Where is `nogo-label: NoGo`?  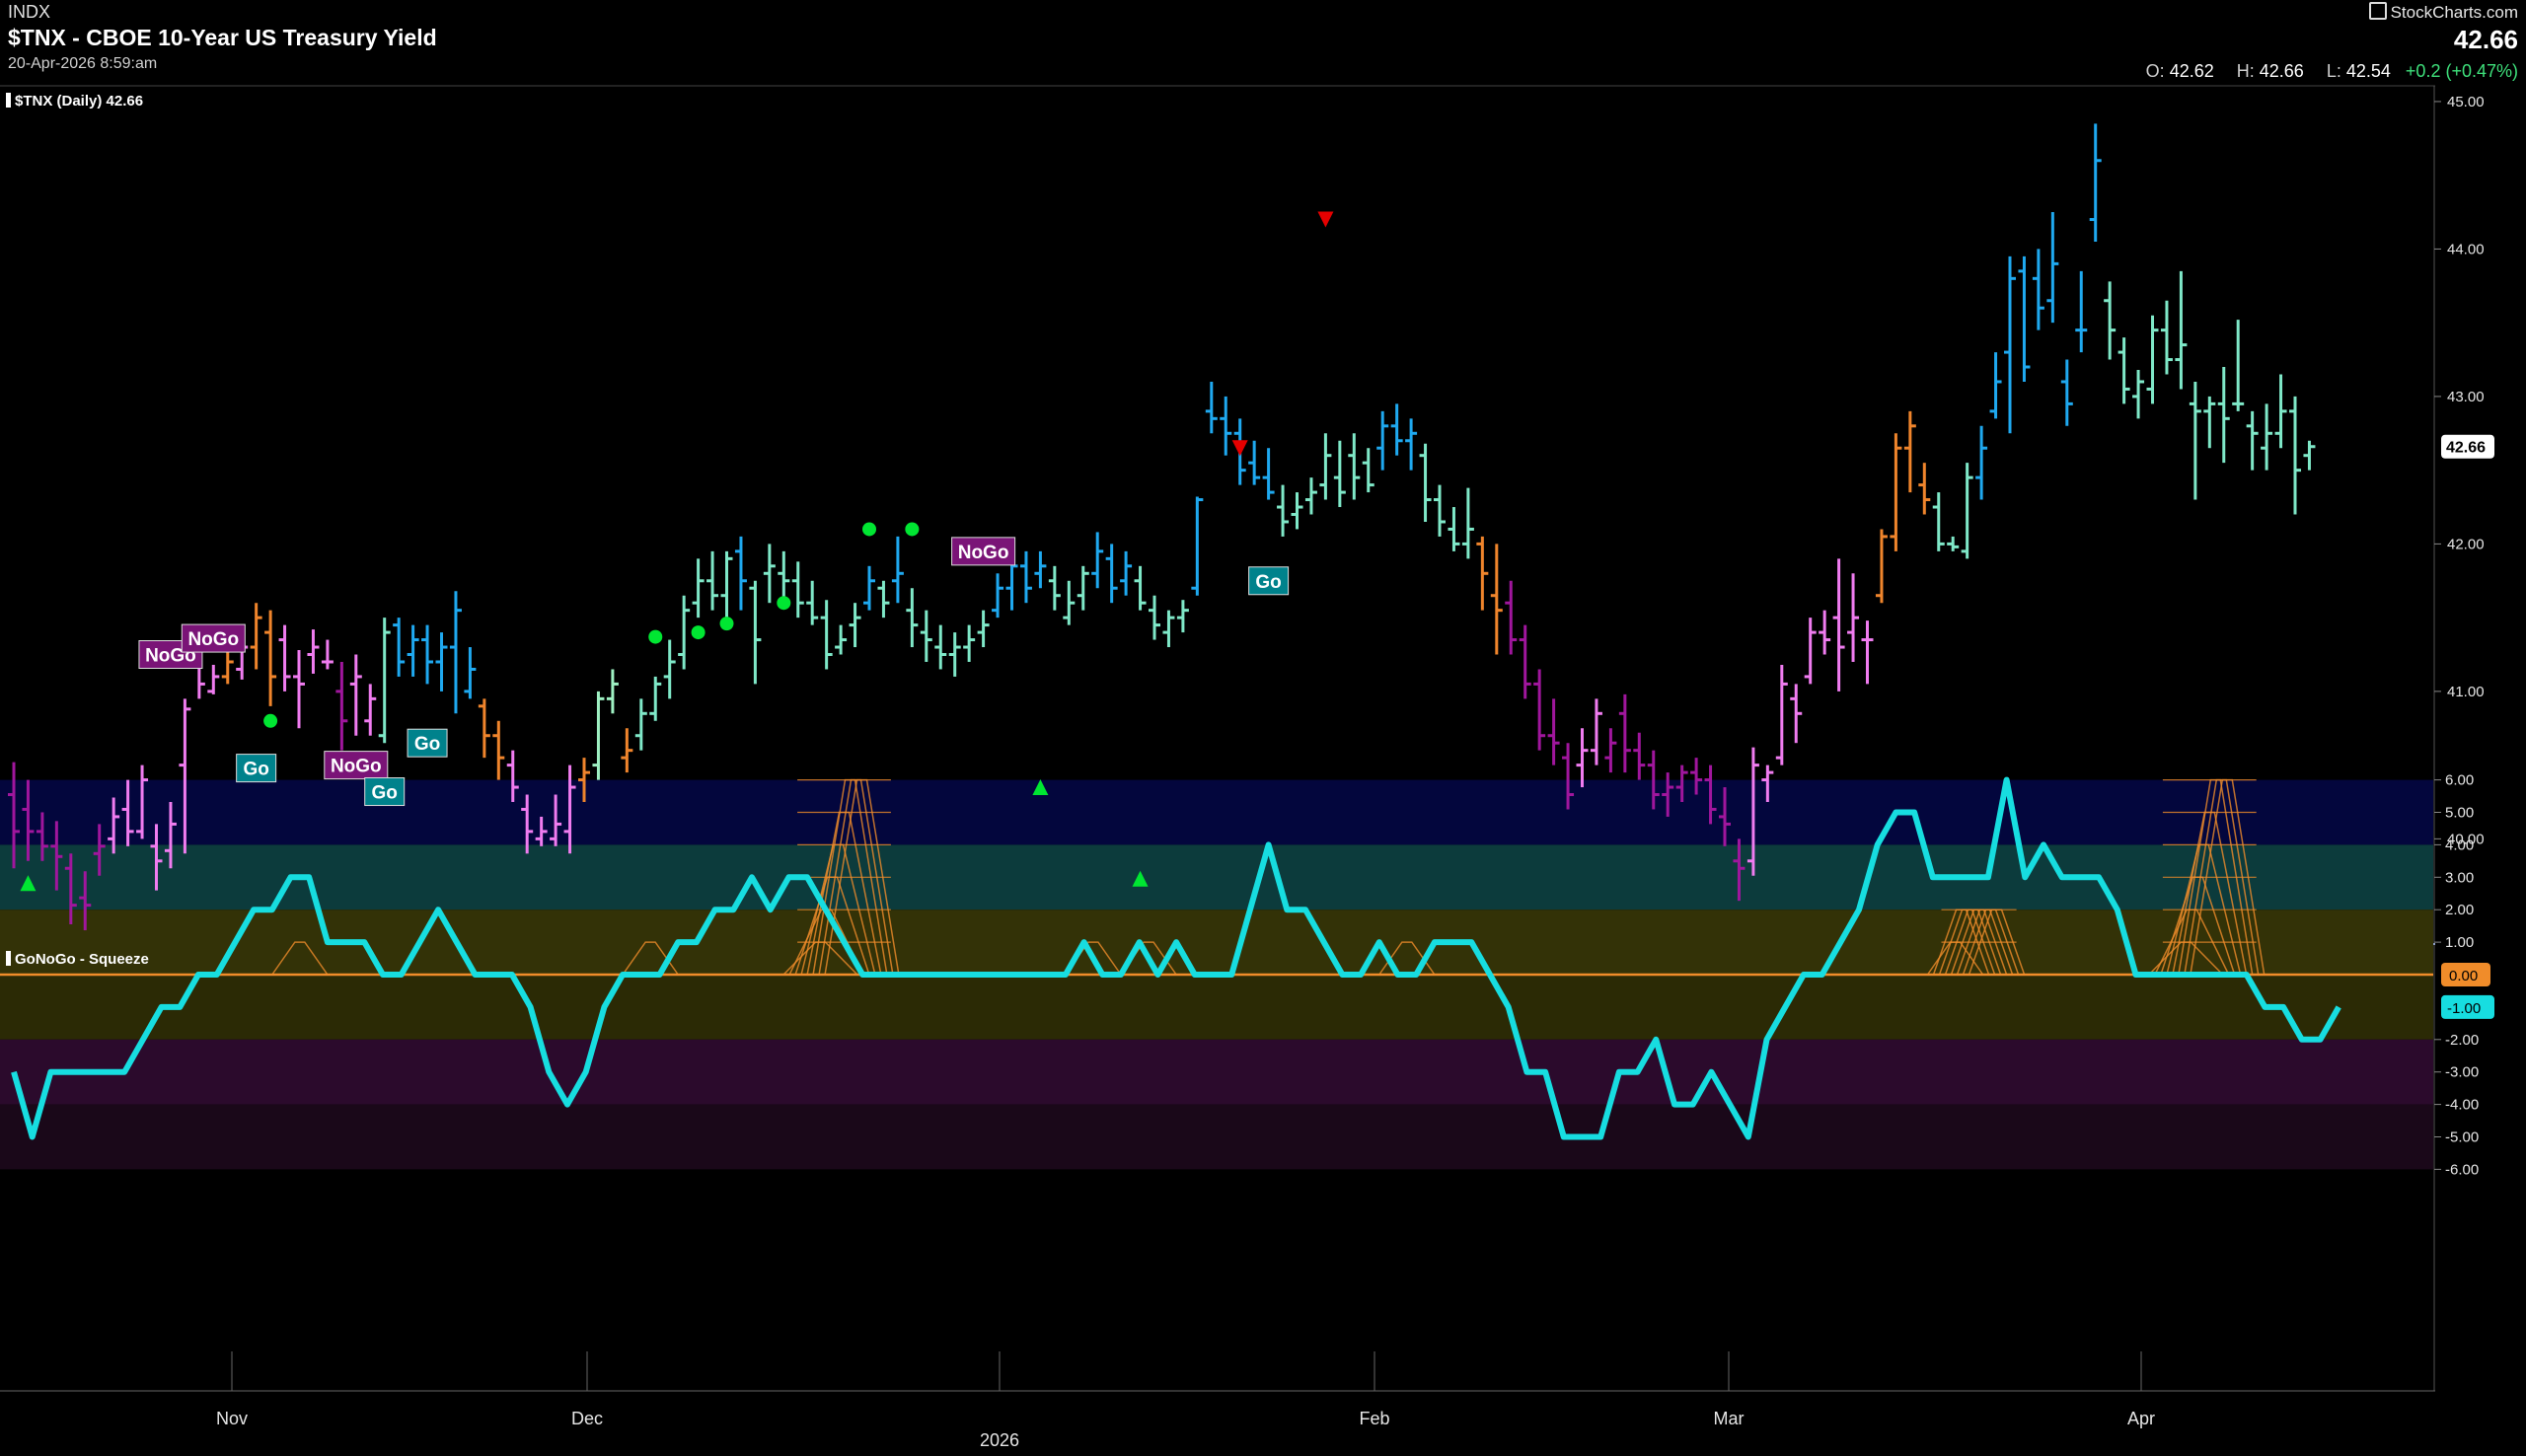
nogo-label: NoGo is located at coordinates (983, 551).